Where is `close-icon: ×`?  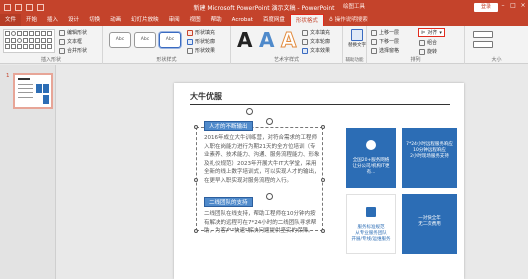
close-icon: × is located at coordinates (523, 6).